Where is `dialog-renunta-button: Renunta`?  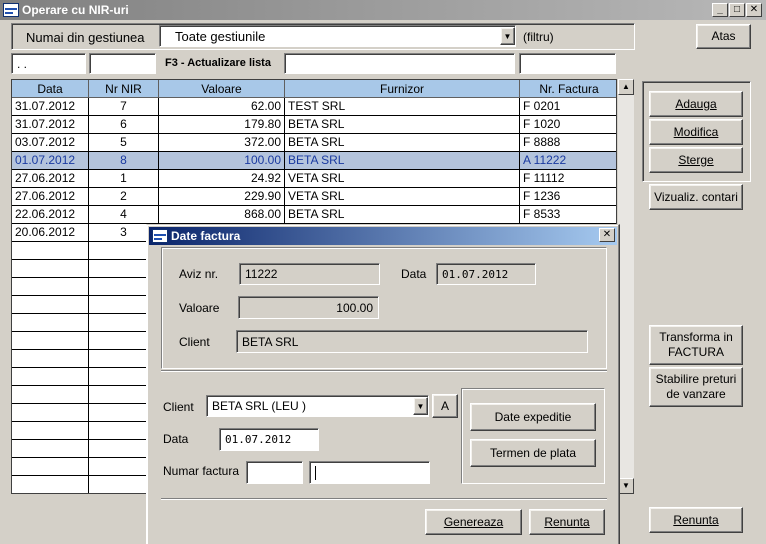
dialog-renunta-button: Renunta is located at coordinates (567, 522).